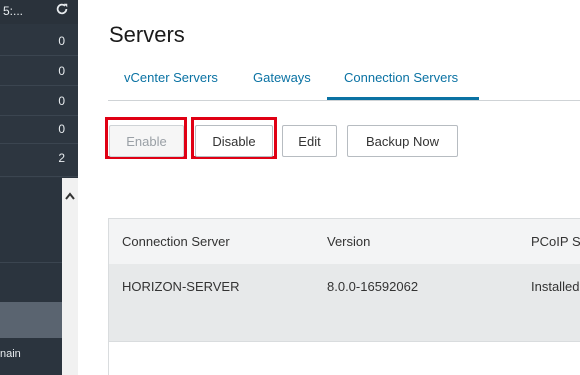 Image resolution: width=580 pixels, height=375 pixels. What do you see at coordinates (147, 34) in the screenshot?
I see `page-title: Servers` at bounding box center [147, 34].